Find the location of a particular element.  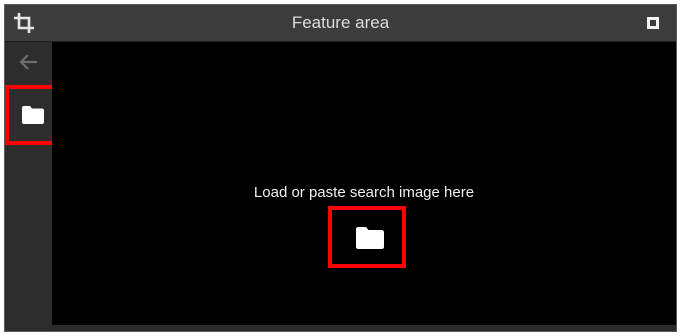

arrow-left-icon is located at coordinates (29, 62).